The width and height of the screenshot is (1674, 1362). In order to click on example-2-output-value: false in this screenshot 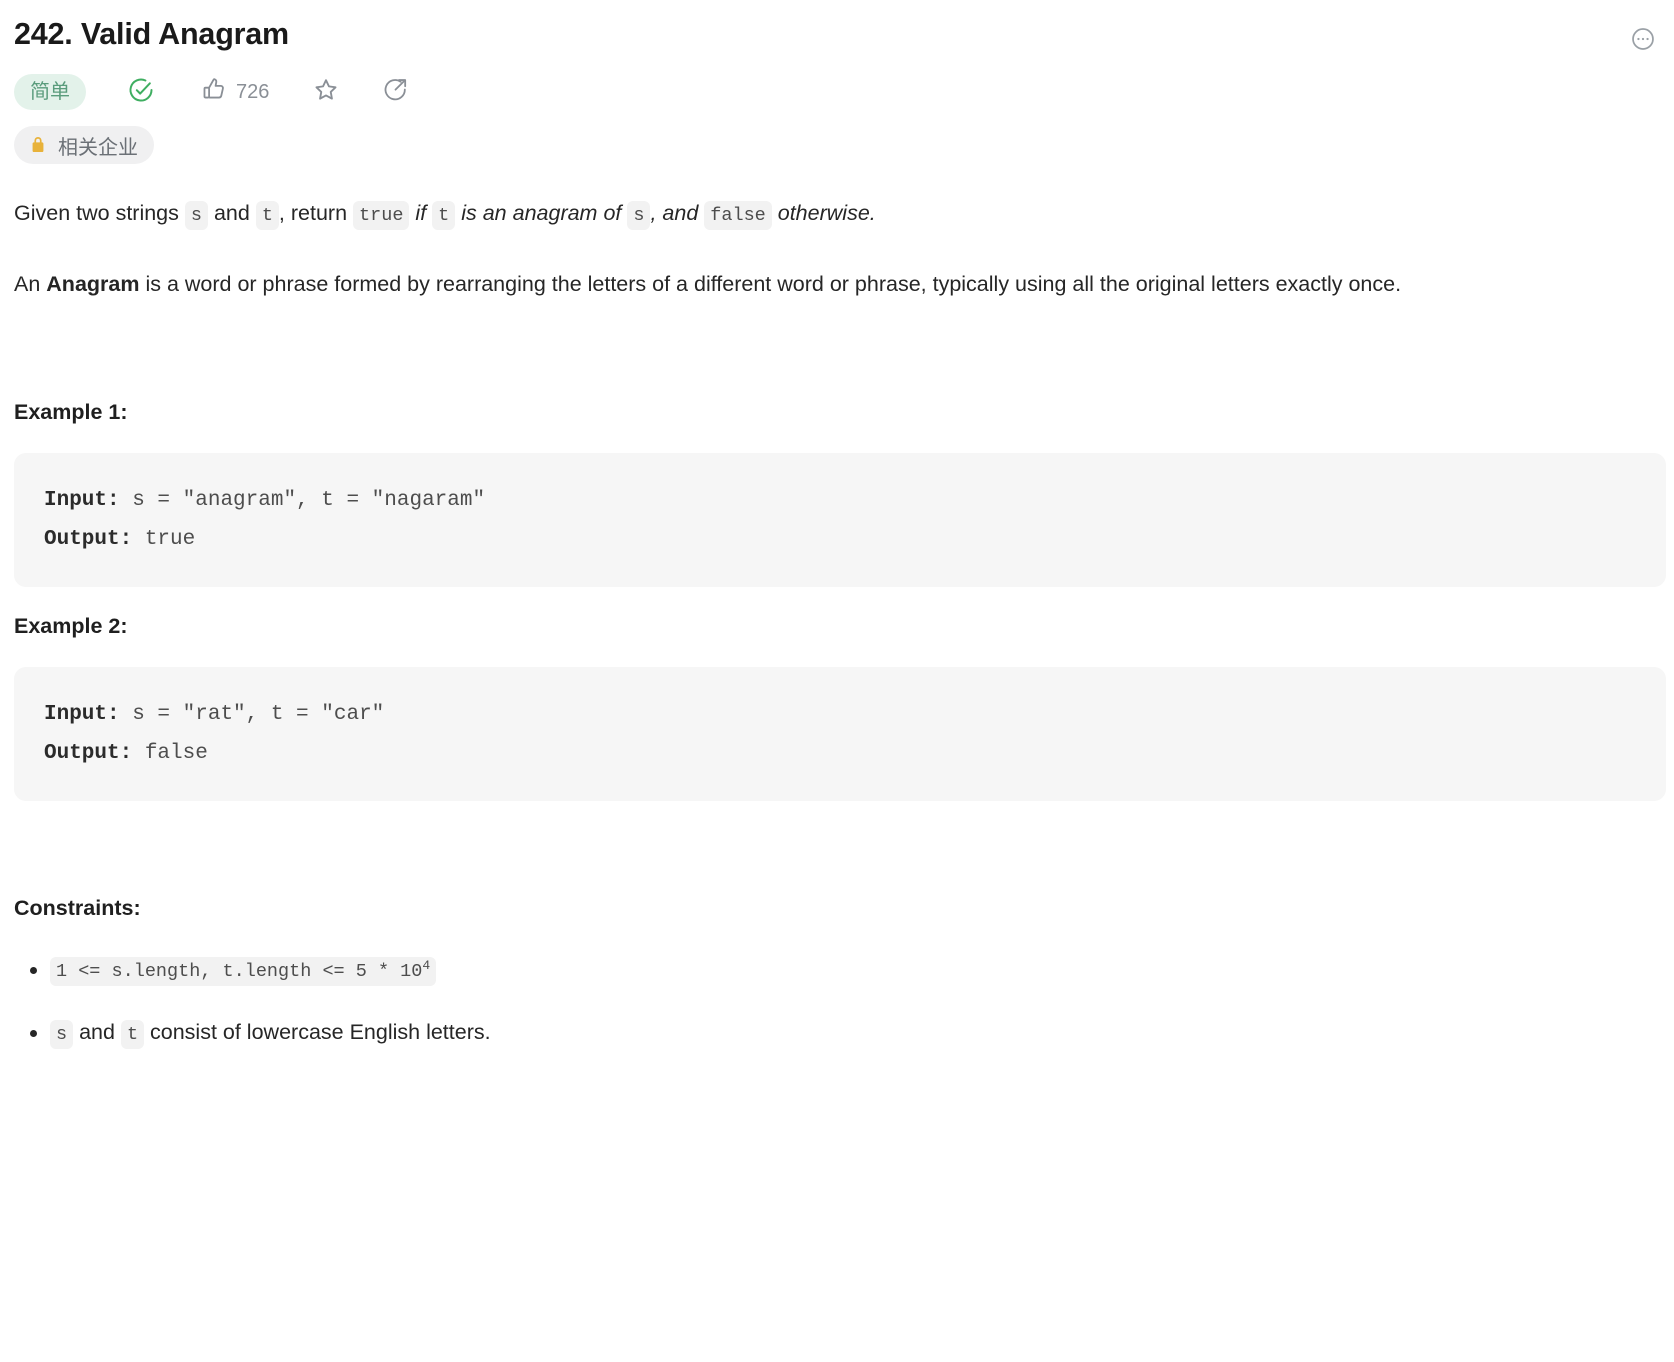, I will do `click(170, 753)`.